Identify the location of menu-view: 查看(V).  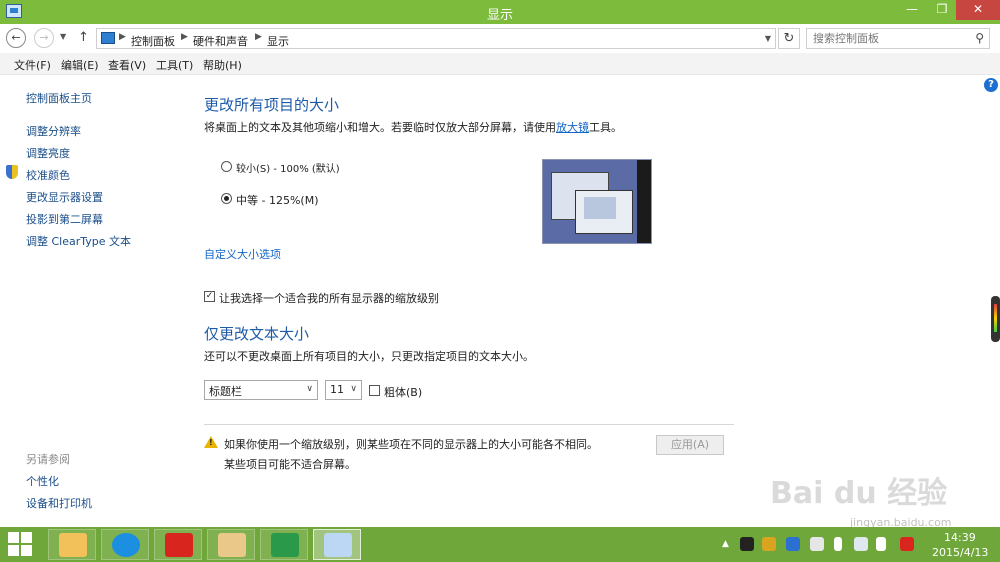
(127, 65).